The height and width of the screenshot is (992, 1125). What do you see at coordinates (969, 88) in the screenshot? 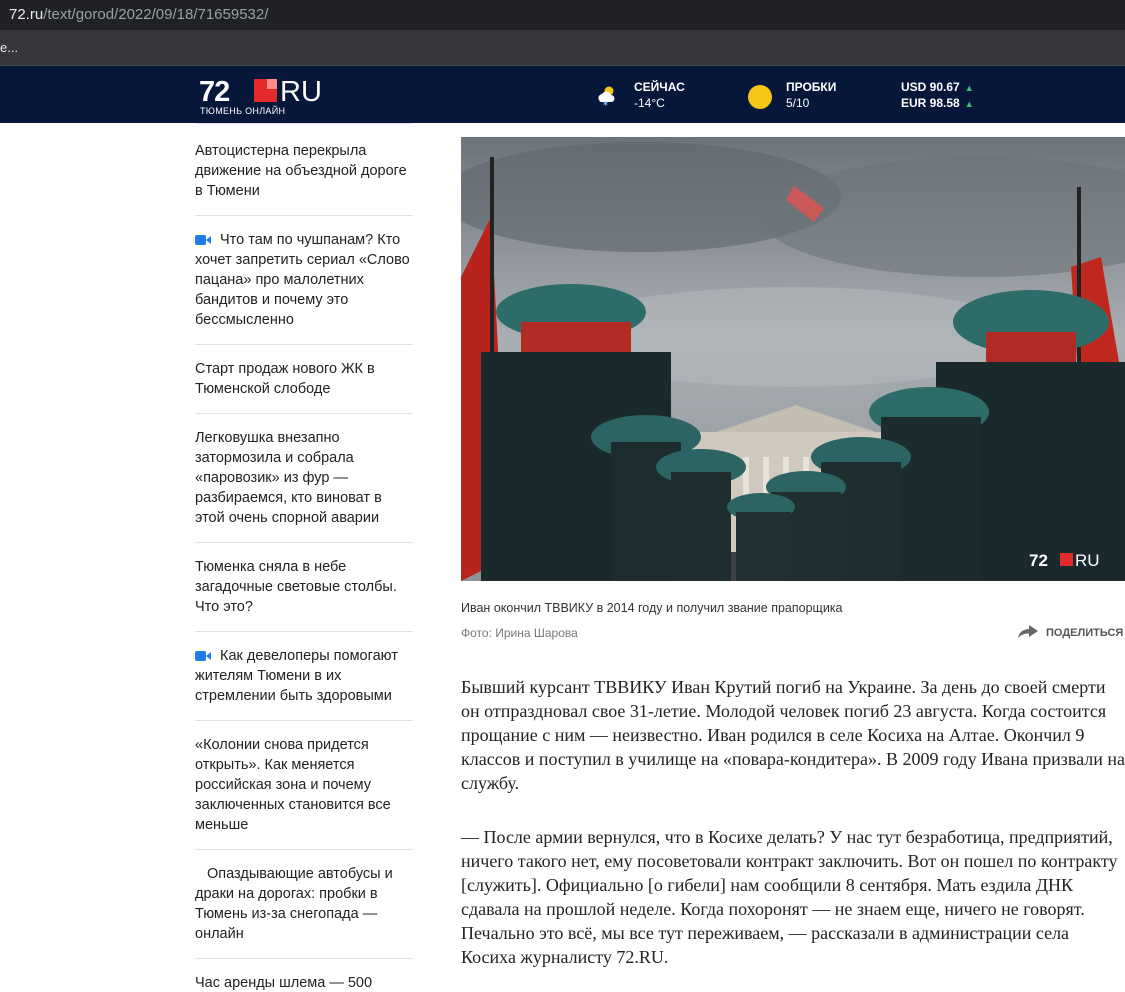
I see `usd-up-arrow-icon: ▲` at bounding box center [969, 88].